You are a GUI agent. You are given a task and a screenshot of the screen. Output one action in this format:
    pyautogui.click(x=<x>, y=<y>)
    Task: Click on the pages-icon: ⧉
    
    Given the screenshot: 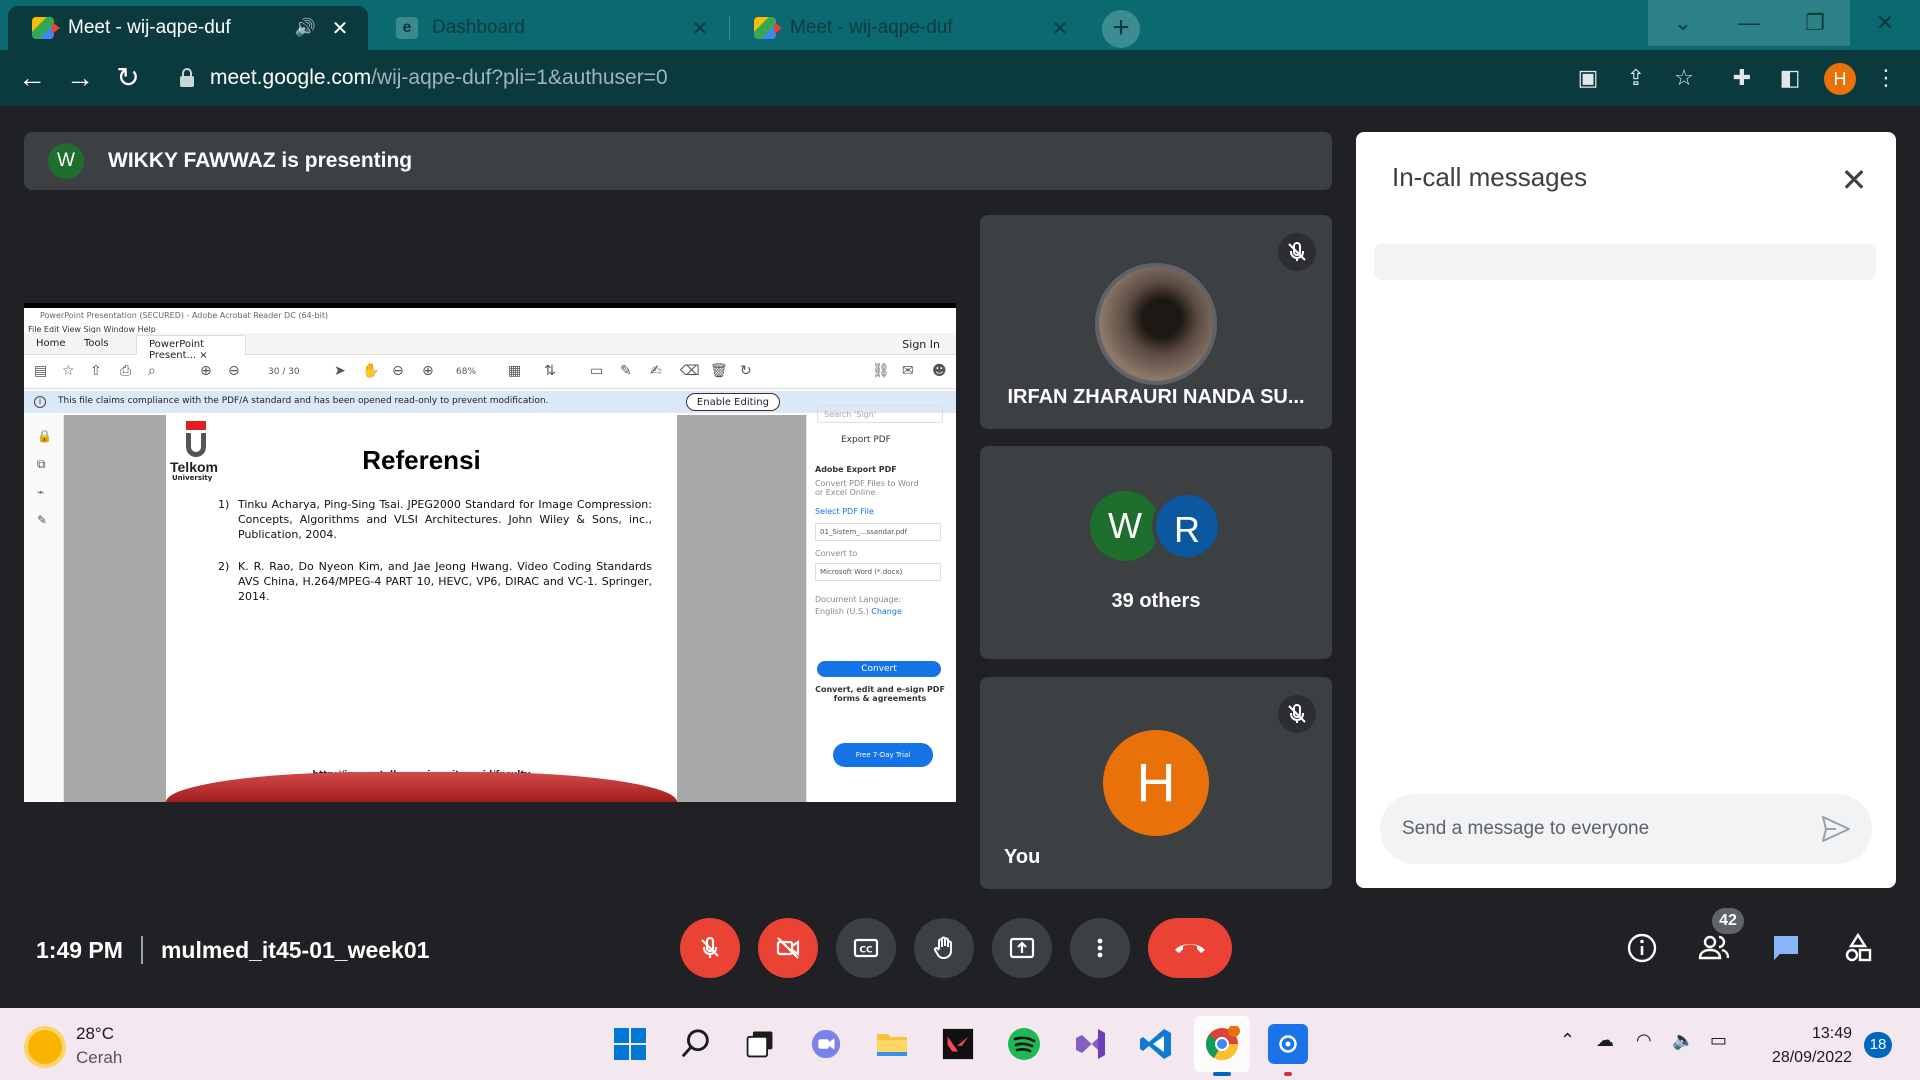 What is the action you would take?
    pyautogui.click(x=41, y=464)
    